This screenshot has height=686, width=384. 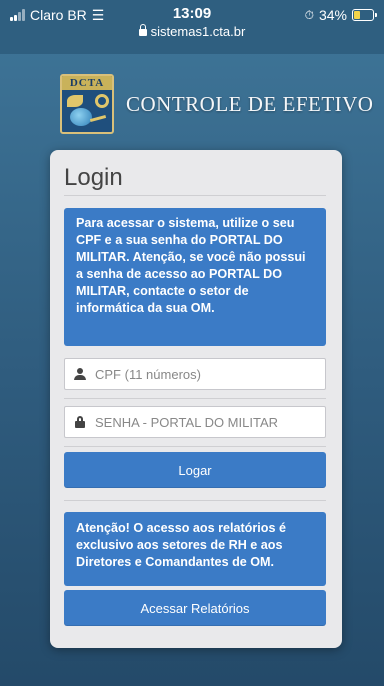 What do you see at coordinates (195, 195) in the screenshot?
I see `title-divider` at bounding box center [195, 195].